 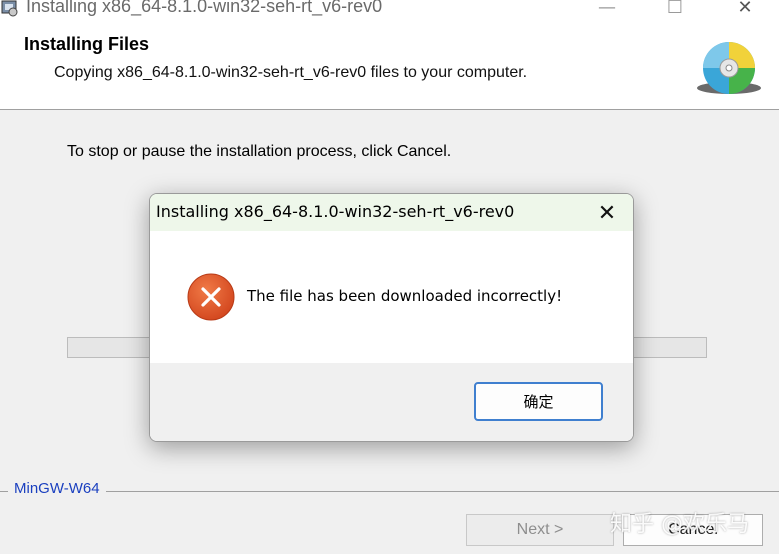 What do you see at coordinates (607, 11) in the screenshot?
I see `minimize-button: —` at bounding box center [607, 11].